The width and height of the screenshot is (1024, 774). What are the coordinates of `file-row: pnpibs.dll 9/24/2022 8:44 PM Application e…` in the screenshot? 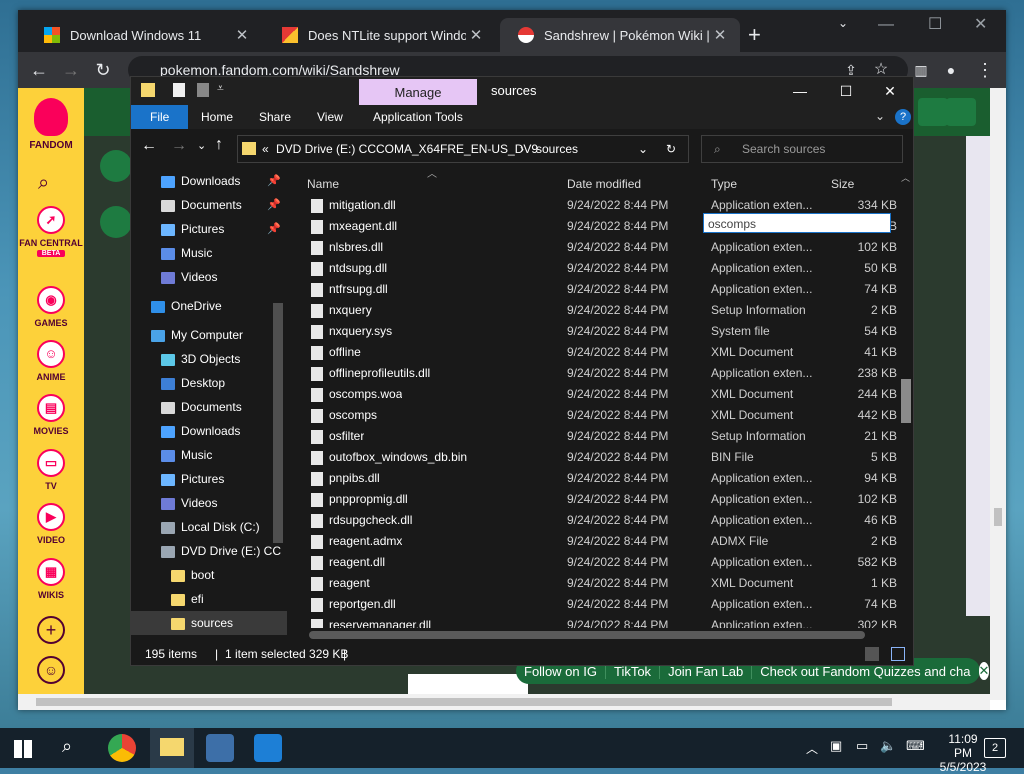 It's located at (601, 478).